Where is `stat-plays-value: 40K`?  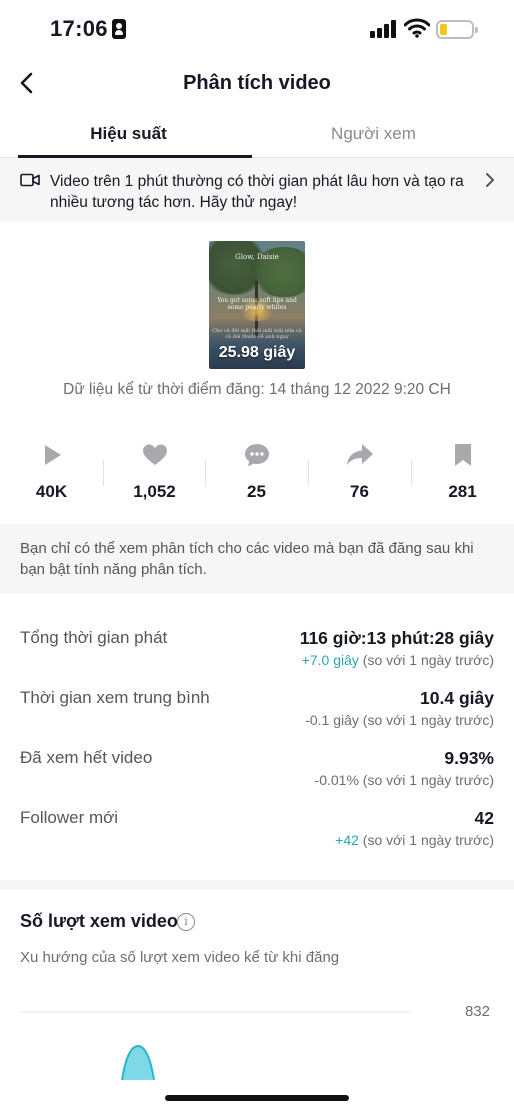
stat-plays-value: 40K is located at coordinates (51, 491).